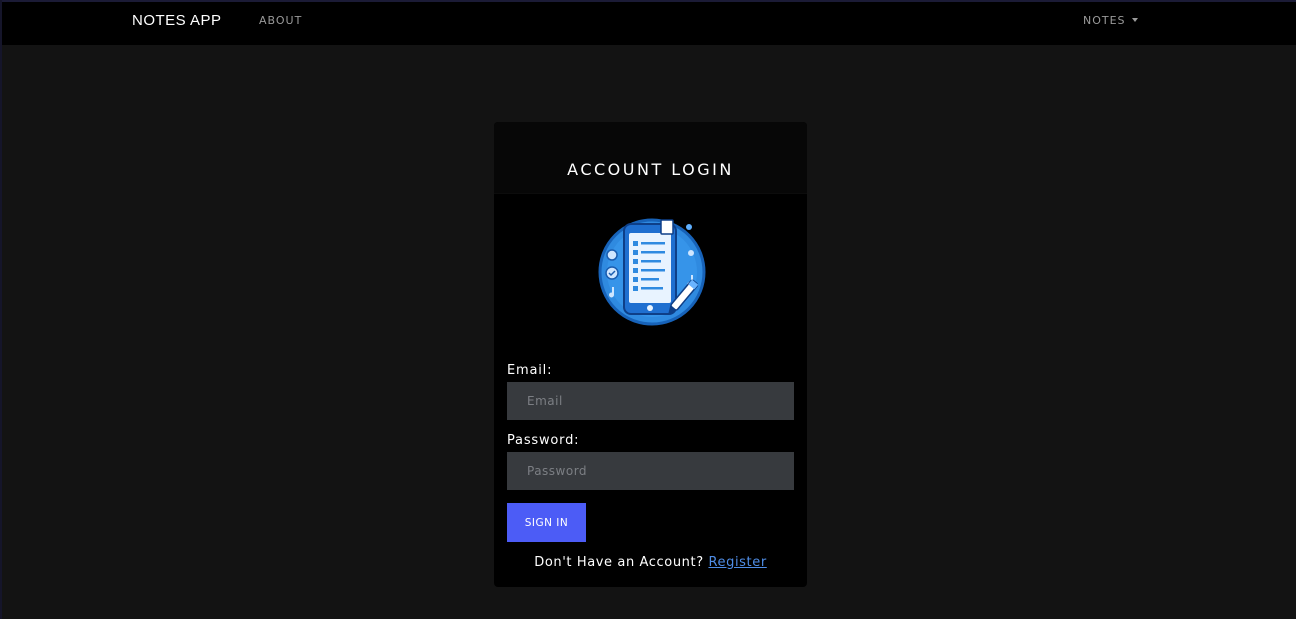  I want to click on navbar-brand: NOTES APP, so click(177, 20).